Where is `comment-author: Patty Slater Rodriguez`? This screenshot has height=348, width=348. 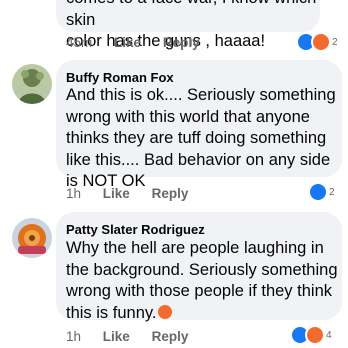 comment-author: Patty Slater Rodriguez is located at coordinates (135, 229).